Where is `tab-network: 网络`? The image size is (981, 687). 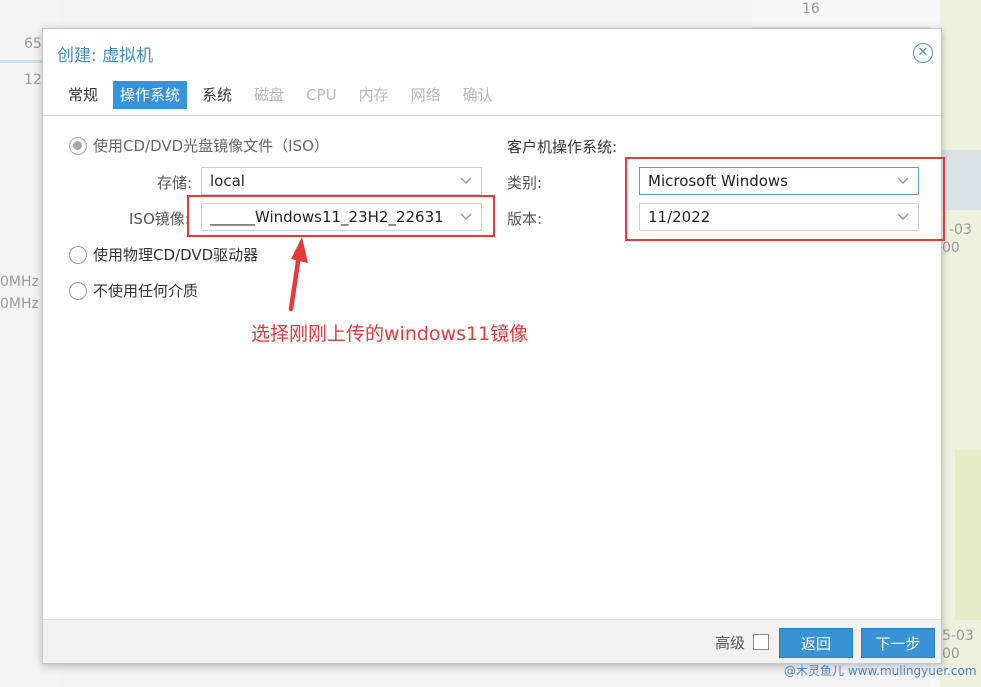
tab-network: 网络 is located at coordinates (425, 95).